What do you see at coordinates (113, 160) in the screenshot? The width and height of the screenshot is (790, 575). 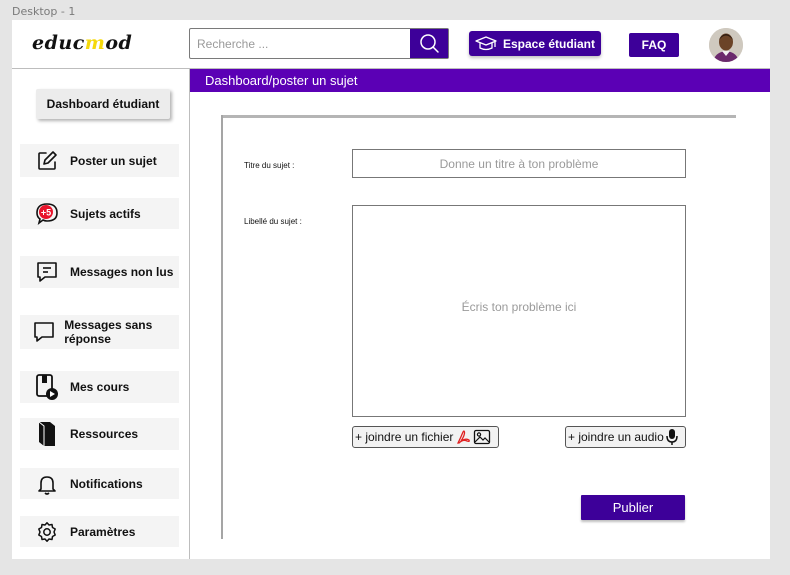 I see `sidebar-item-label: Poster un sujet` at bounding box center [113, 160].